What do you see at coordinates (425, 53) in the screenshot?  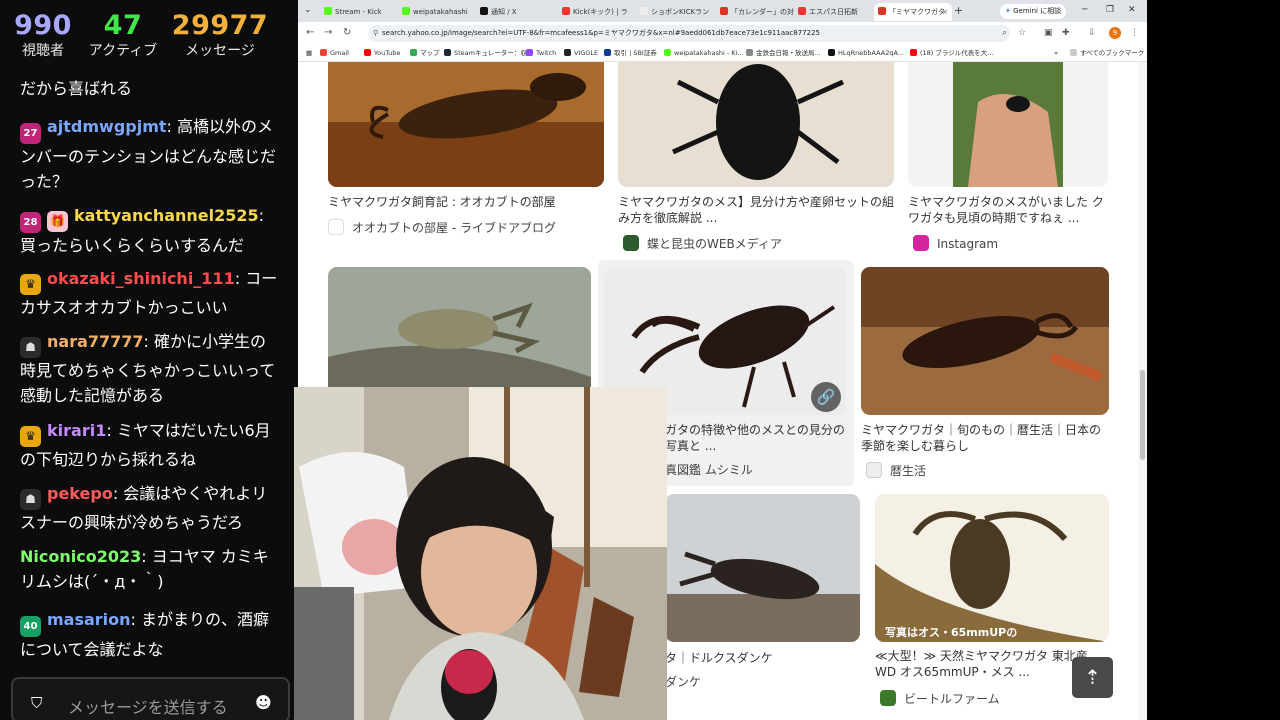 I see `bookmark-maps: マップ` at bounding box center [425, 53].